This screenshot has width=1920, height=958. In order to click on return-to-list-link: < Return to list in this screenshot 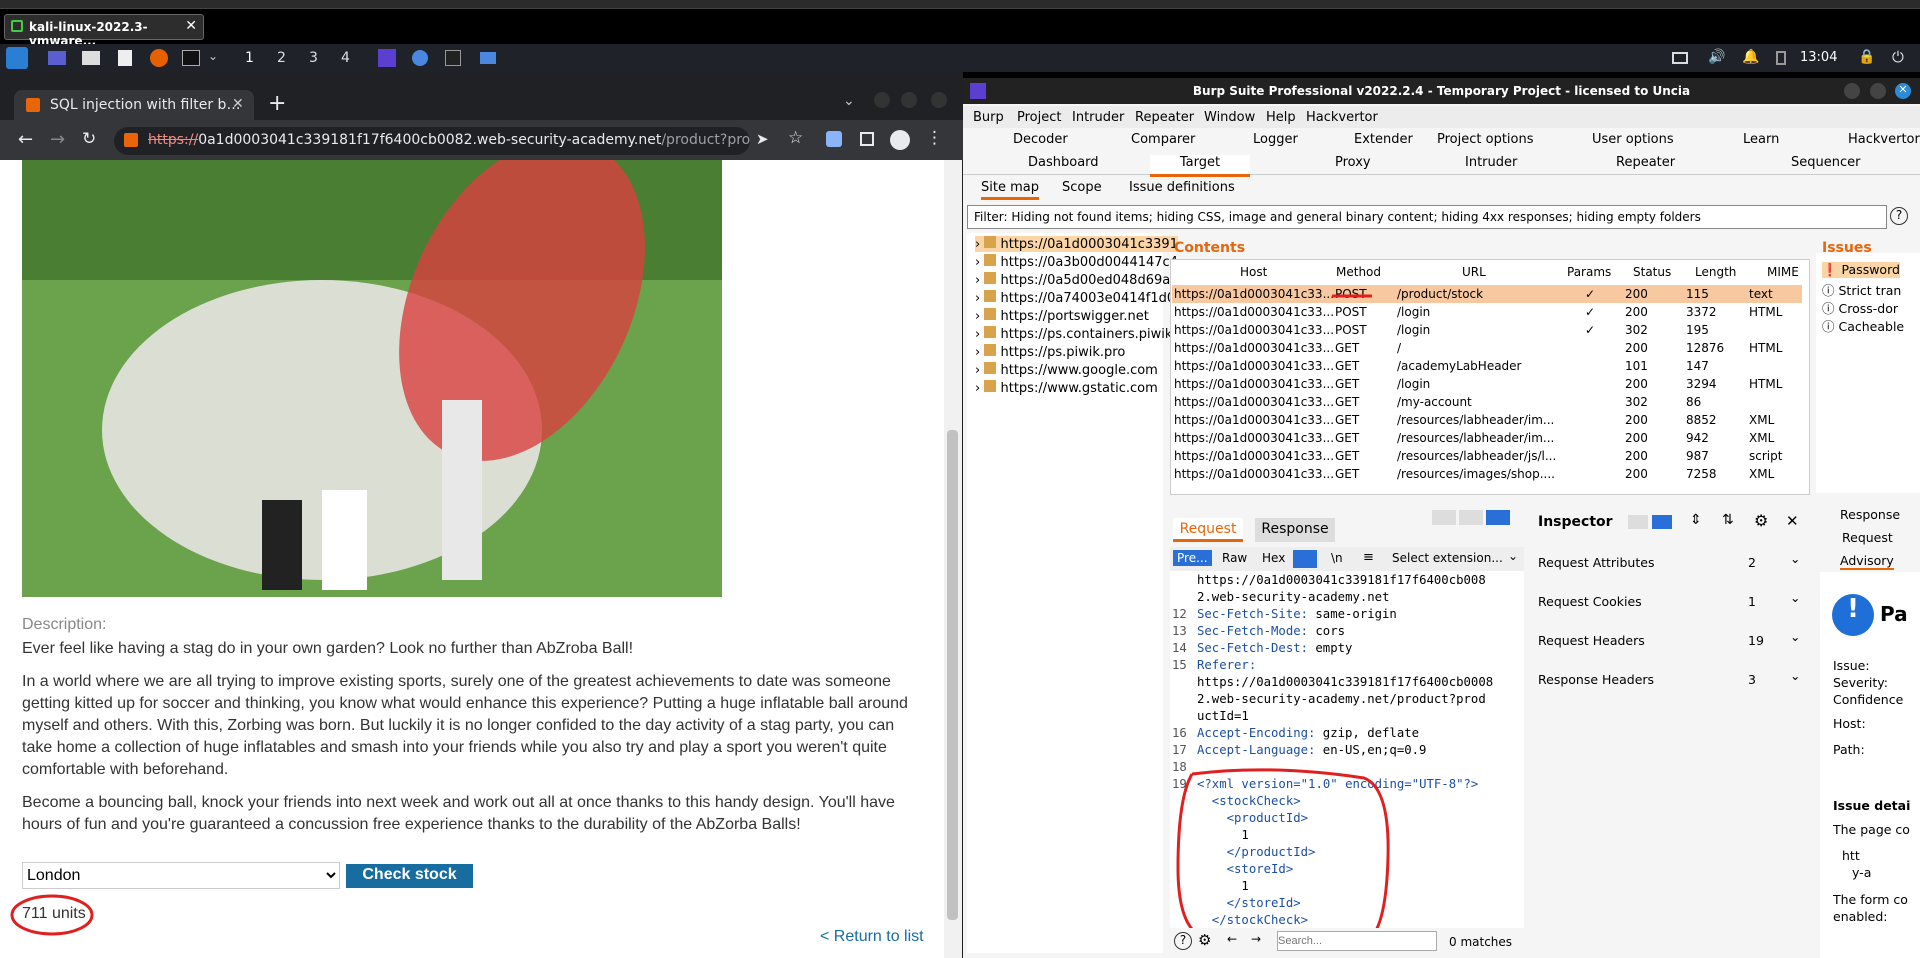, I will do `click(872, 937)`.